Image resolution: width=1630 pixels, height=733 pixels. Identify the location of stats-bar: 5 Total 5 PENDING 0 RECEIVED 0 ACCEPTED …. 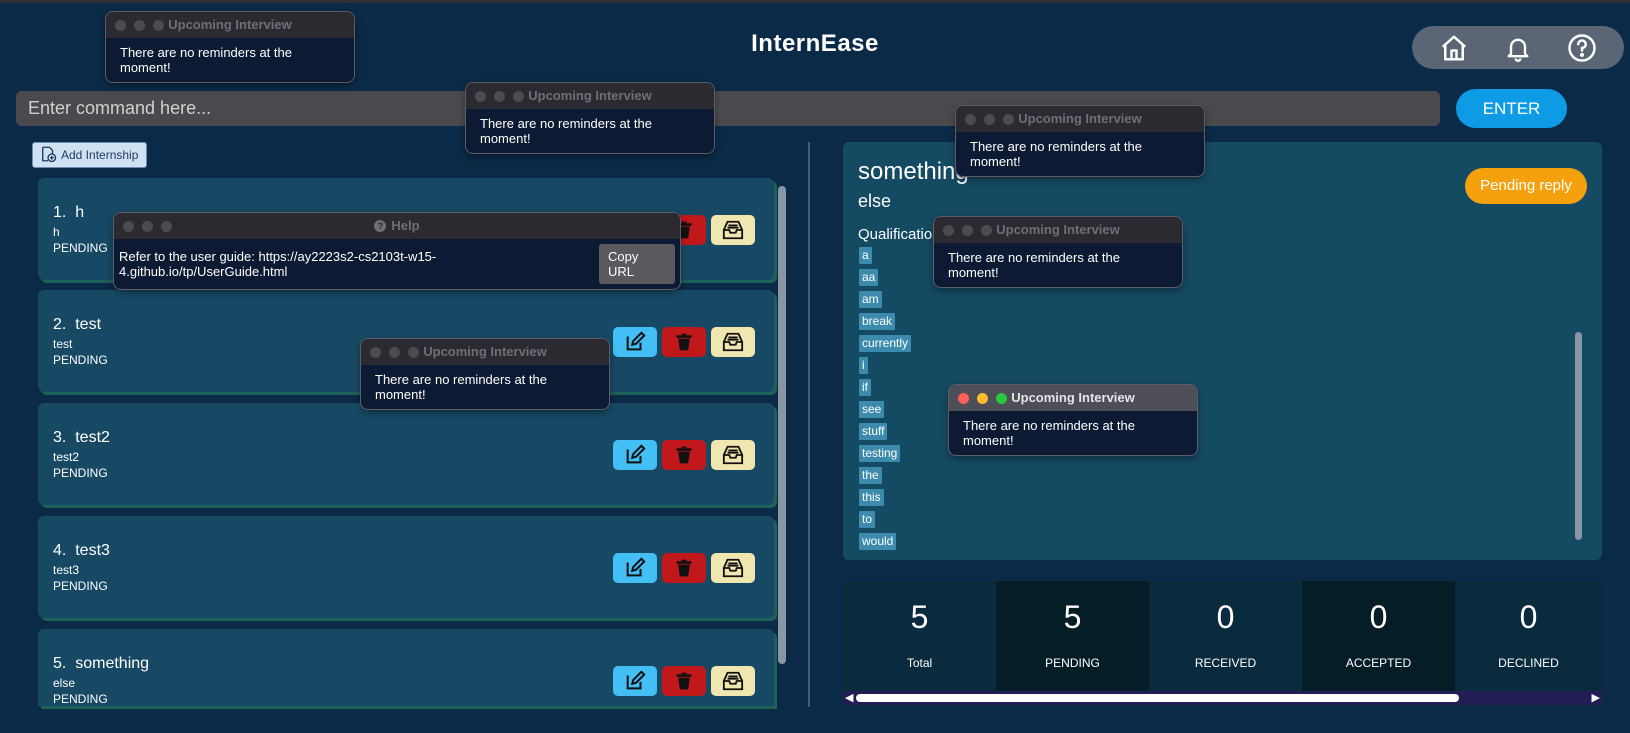
(1222, 636).